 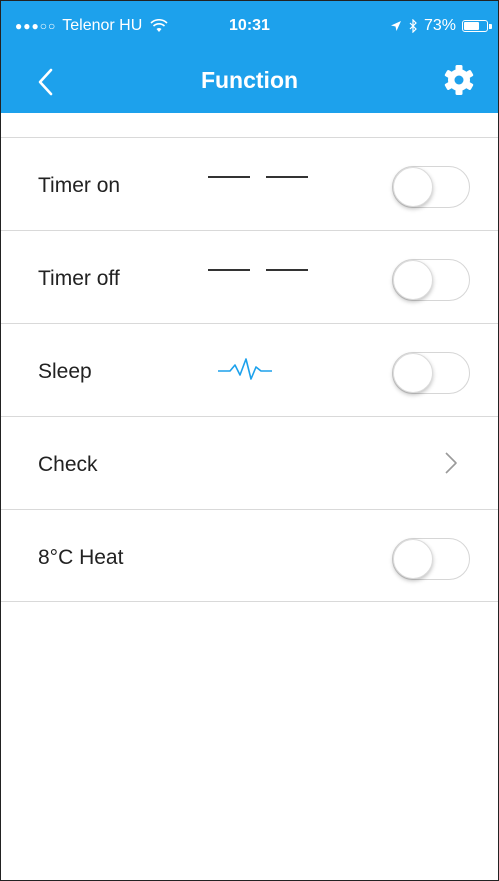 I want to click on row-label: 8°C Heat, so click(x=81, y=557).